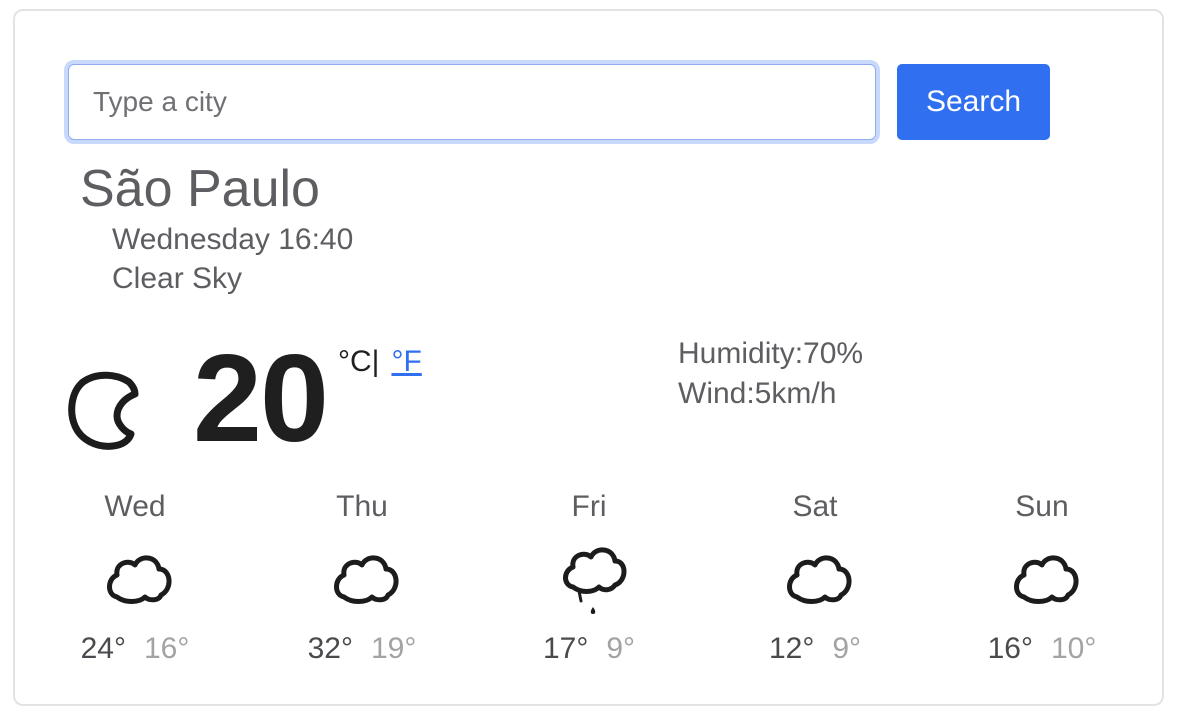  What do you see at coordinates (362, 506) in the screenshot?
I see `forecast-day-name: Thu` at bounding box center [362, 506].